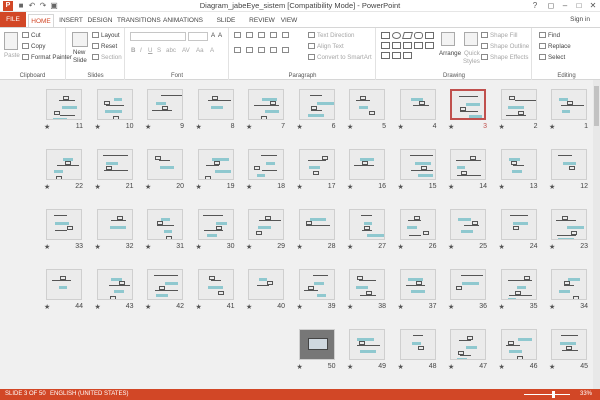 The image size is (600, 400). Describe the element at coordinates (385, 55) in the screenshot. I see `shape-textbox-icon` at that location.